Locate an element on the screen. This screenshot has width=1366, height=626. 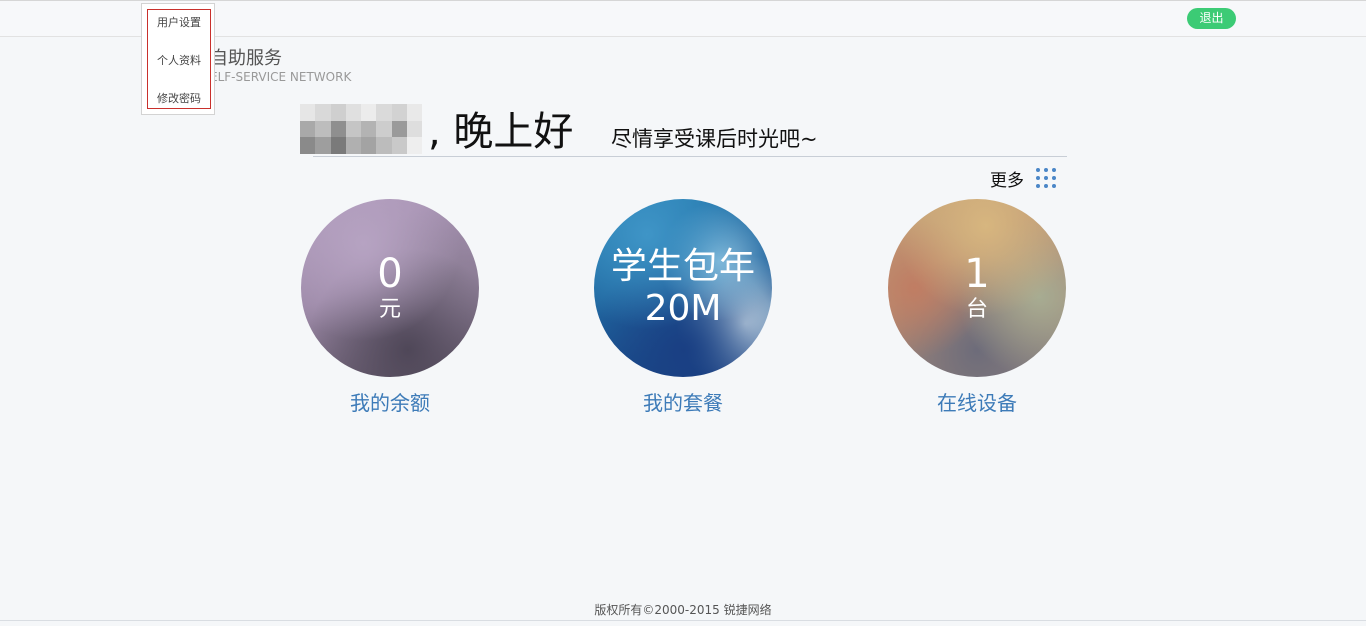
grid-dots-icon is located at coordinates (1047, 178).